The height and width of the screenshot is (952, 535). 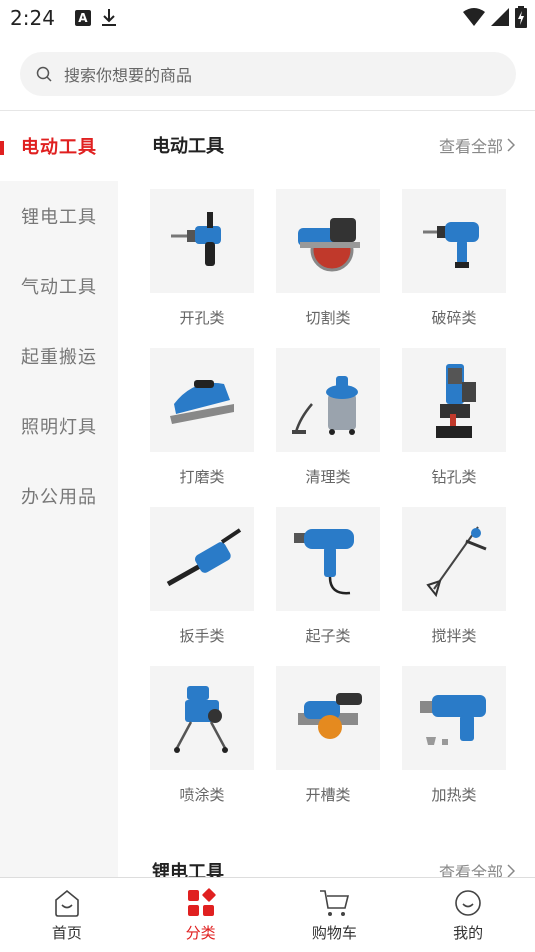 What do you see at coordinates (328, 636) in the screenshot?
I see `category-label: 起子类` at bounding box center [328, 636].